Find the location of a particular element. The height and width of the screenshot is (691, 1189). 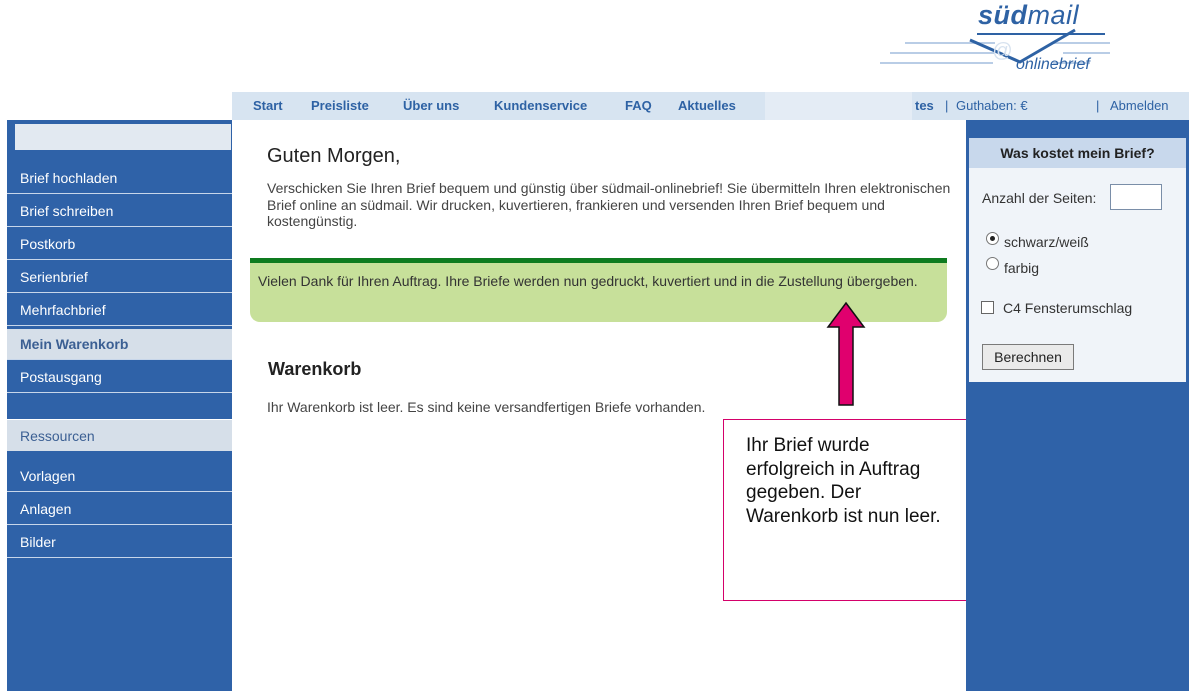

sidebar-item-postkorb: Postkorb is located at coordinates (119, 244).